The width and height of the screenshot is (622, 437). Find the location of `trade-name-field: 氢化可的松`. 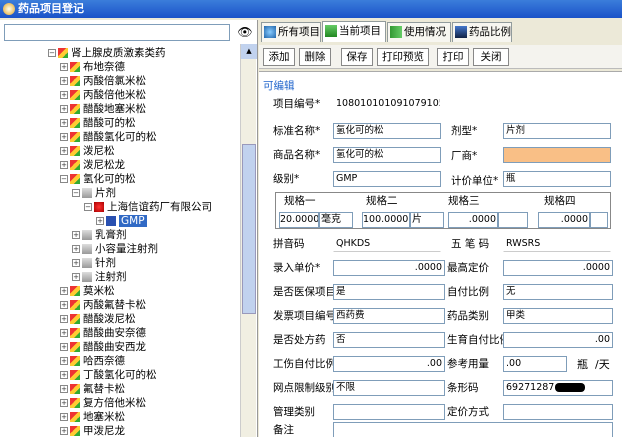

trade-name-field: 氢化可的松 is located at coordinates (387, 155).